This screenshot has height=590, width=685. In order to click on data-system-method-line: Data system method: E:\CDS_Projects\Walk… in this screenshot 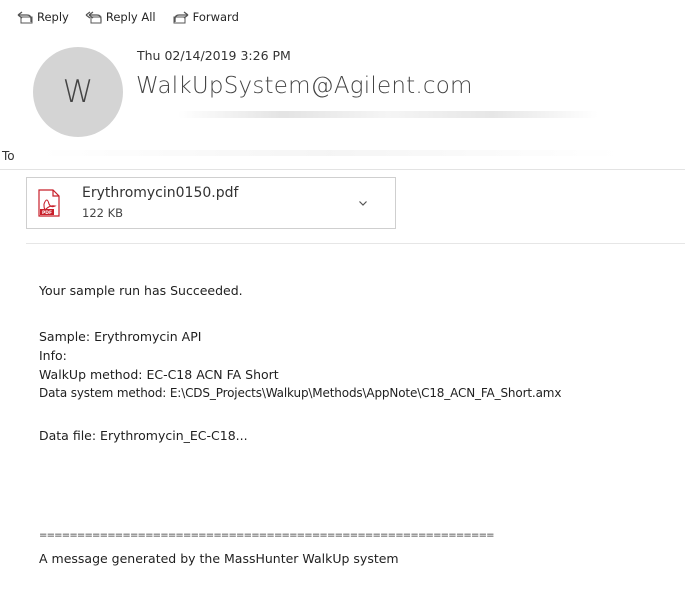, I will do `click(300, 393)`.